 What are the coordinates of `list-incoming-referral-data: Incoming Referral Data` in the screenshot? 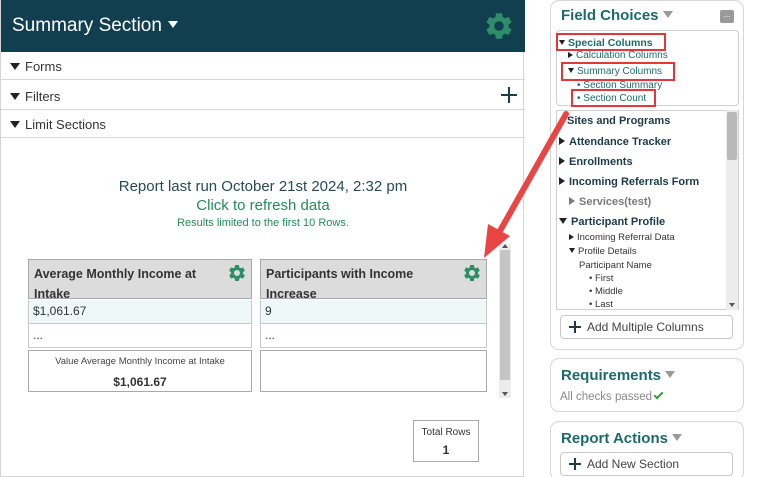 It's located at (622, 237).